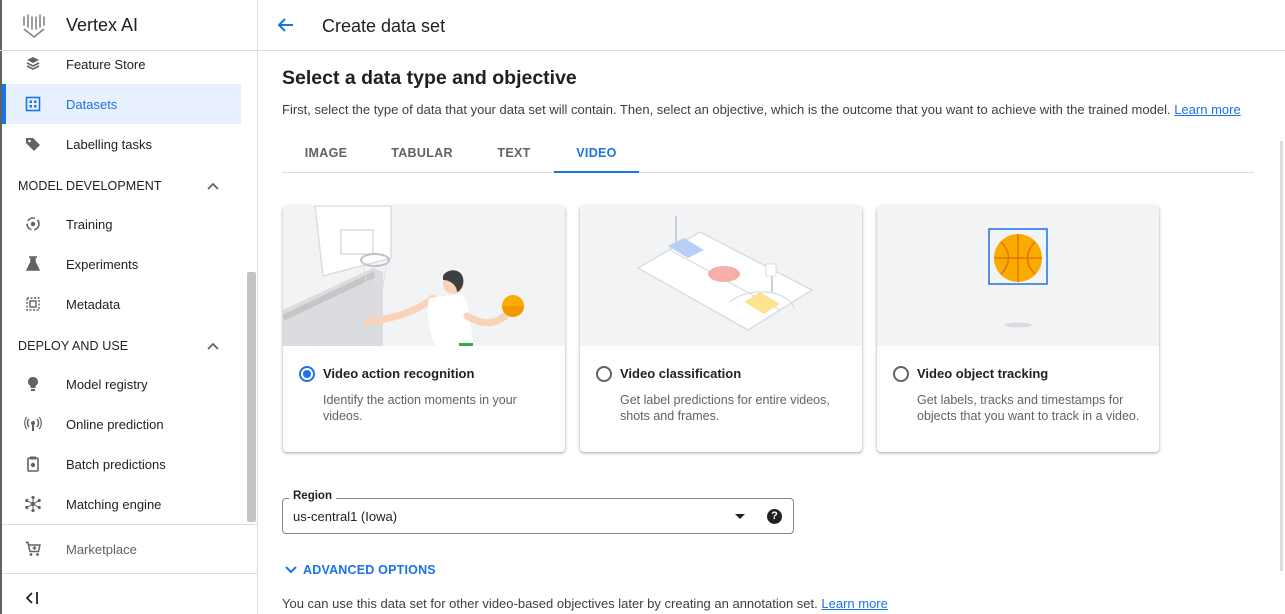  I want to click on page-header: Create data set, so click(771, 25).